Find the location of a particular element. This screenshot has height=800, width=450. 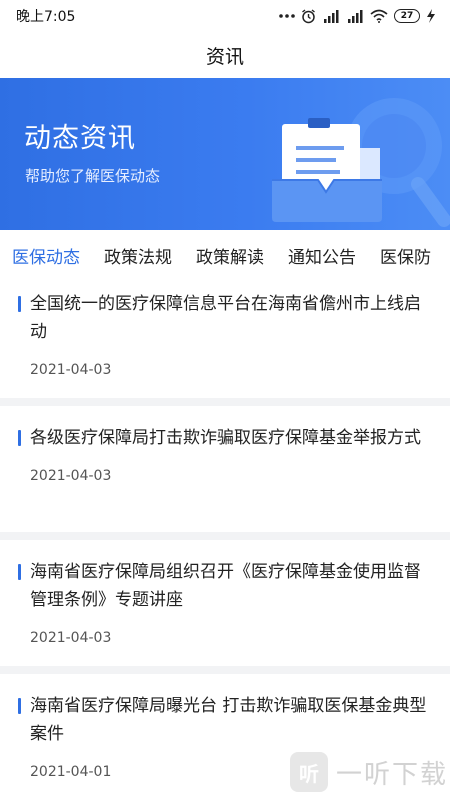

alarm-icon is located at coordinates (308, 15).